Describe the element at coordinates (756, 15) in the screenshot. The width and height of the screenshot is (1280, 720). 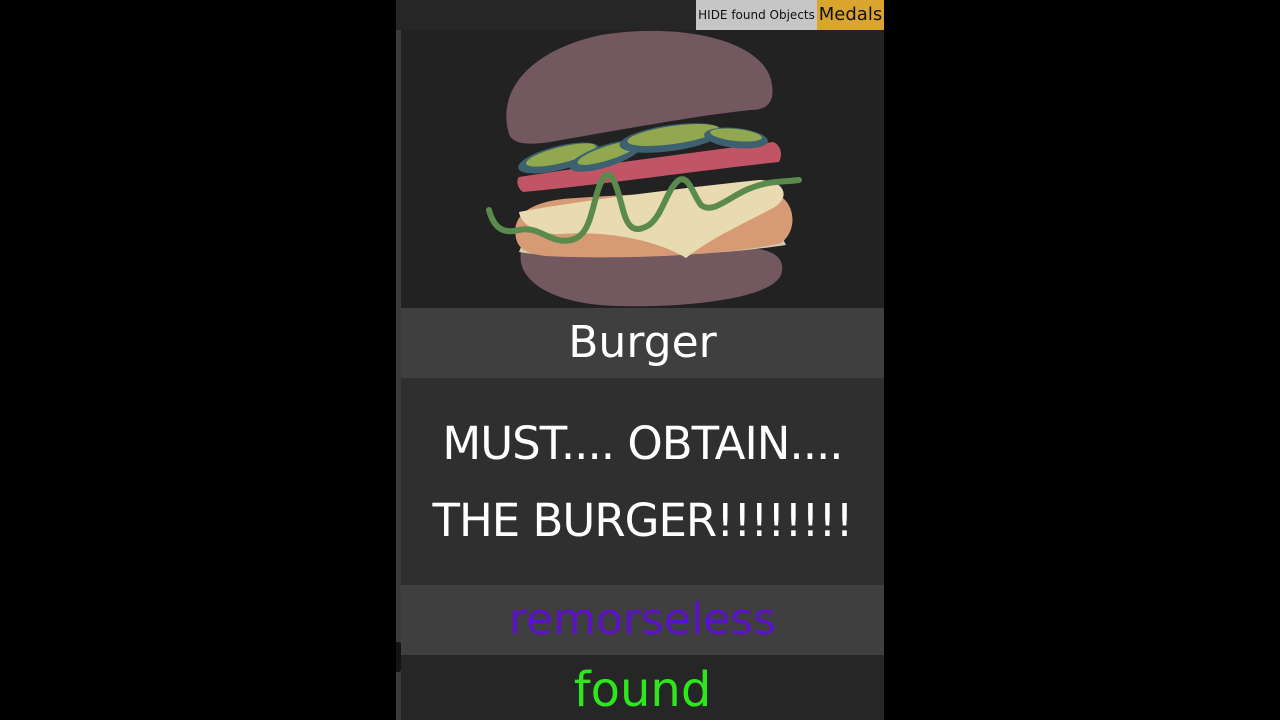
I see `hide-found-objects-button: HIDE found Objects` at that location.